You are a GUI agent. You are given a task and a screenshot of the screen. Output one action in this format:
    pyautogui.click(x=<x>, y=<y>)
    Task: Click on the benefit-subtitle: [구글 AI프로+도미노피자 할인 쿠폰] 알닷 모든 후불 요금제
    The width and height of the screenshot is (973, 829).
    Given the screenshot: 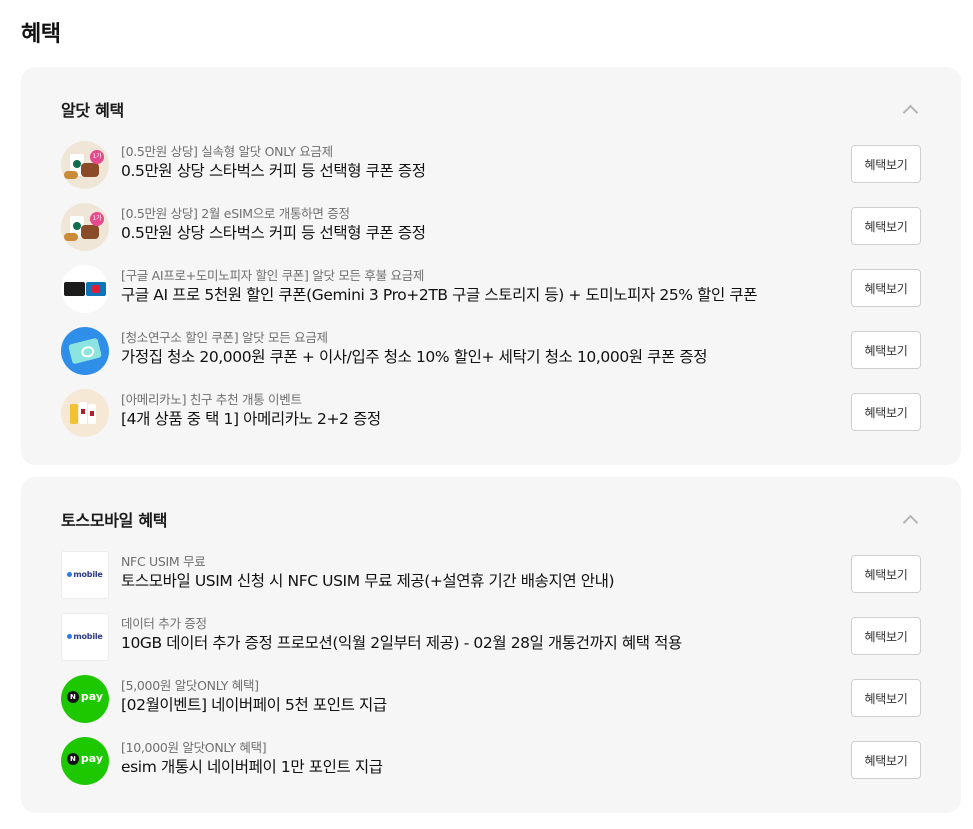 What is the action you would take?
    pyautogui.click(x=273, y=275)
    